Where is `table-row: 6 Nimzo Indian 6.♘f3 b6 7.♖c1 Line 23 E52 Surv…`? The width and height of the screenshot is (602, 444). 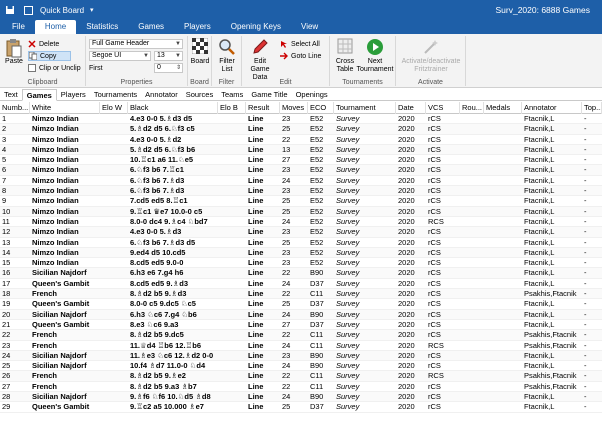
table-row: 6 Nimzo Indian 6.♘f3 b6 7.♖c1 Line 23 E52 Surv… is located at coordinates (301, 170).